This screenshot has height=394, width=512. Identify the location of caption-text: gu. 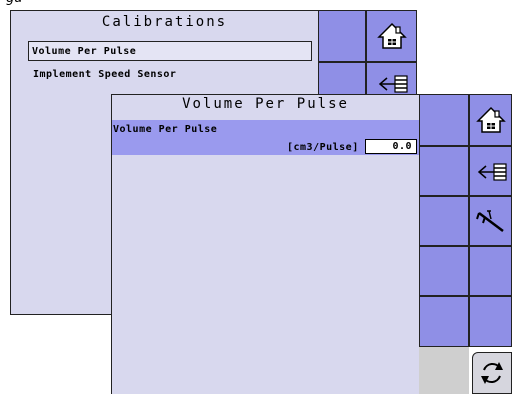
(14, 3).